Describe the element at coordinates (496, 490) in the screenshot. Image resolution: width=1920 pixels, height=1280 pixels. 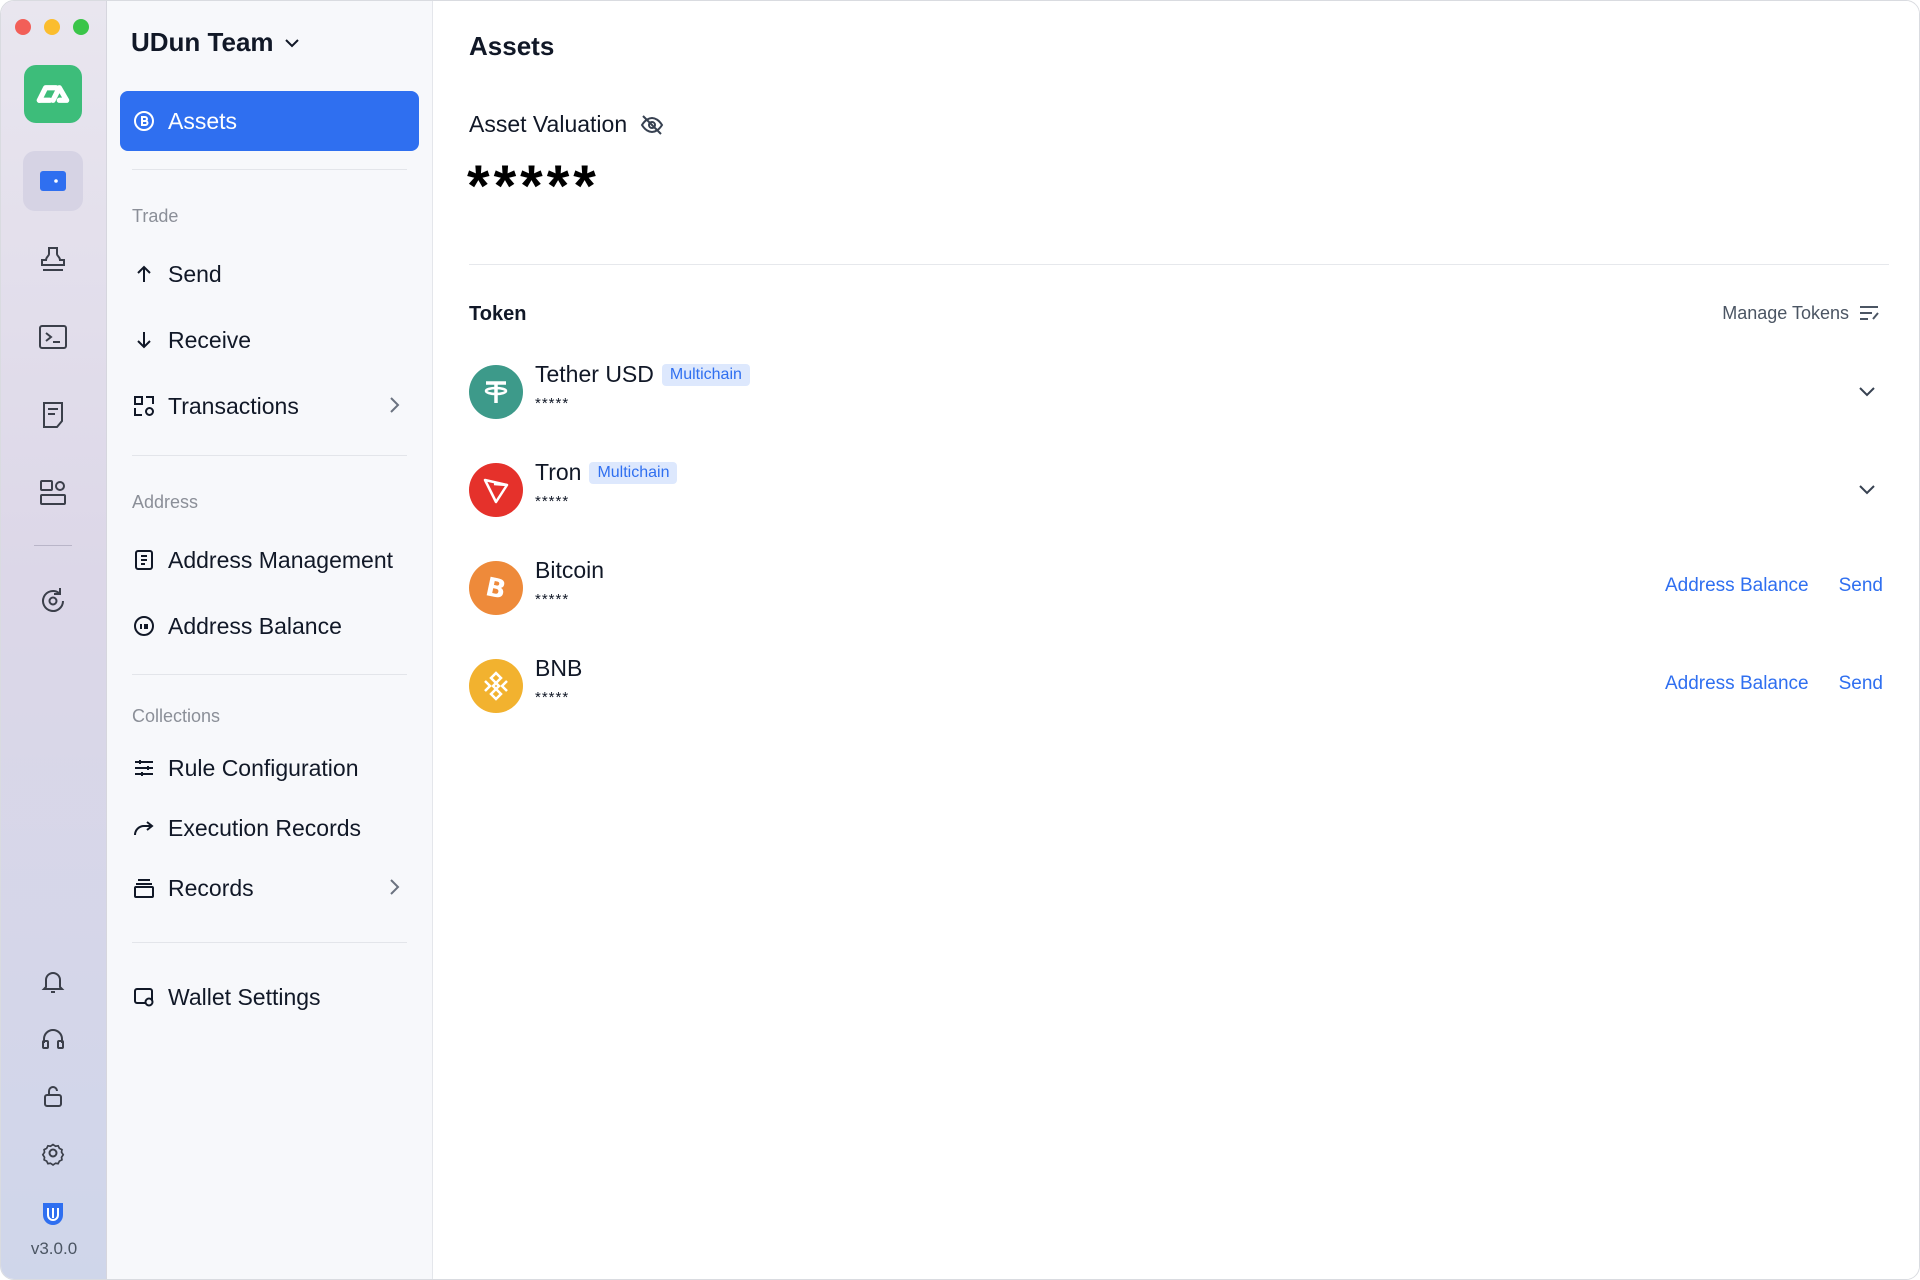
I see `tron-icon` at that location.